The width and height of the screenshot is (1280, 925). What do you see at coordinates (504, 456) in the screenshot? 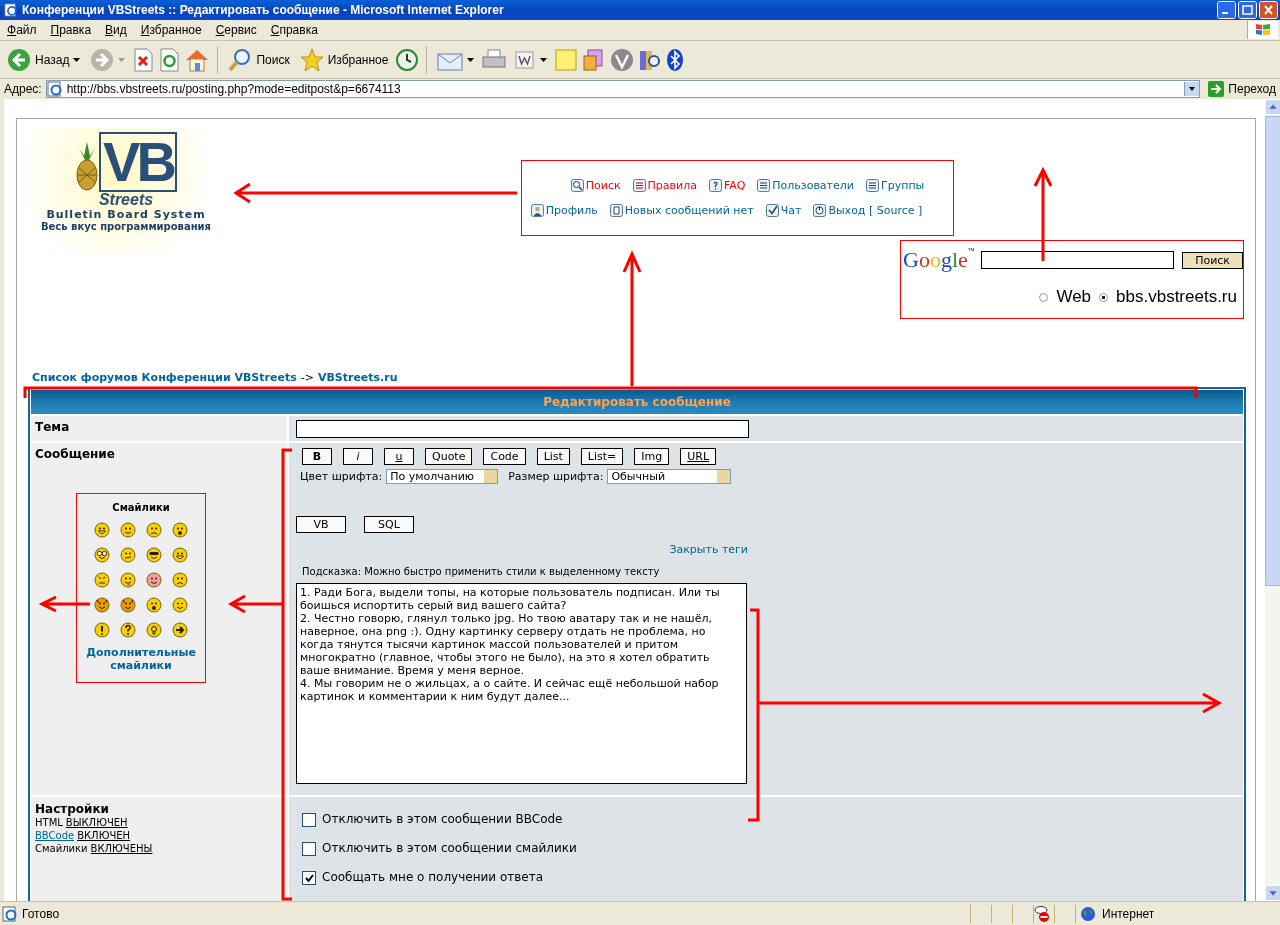
I see `bbcode-button: Code` at bounding box center [504, 456].